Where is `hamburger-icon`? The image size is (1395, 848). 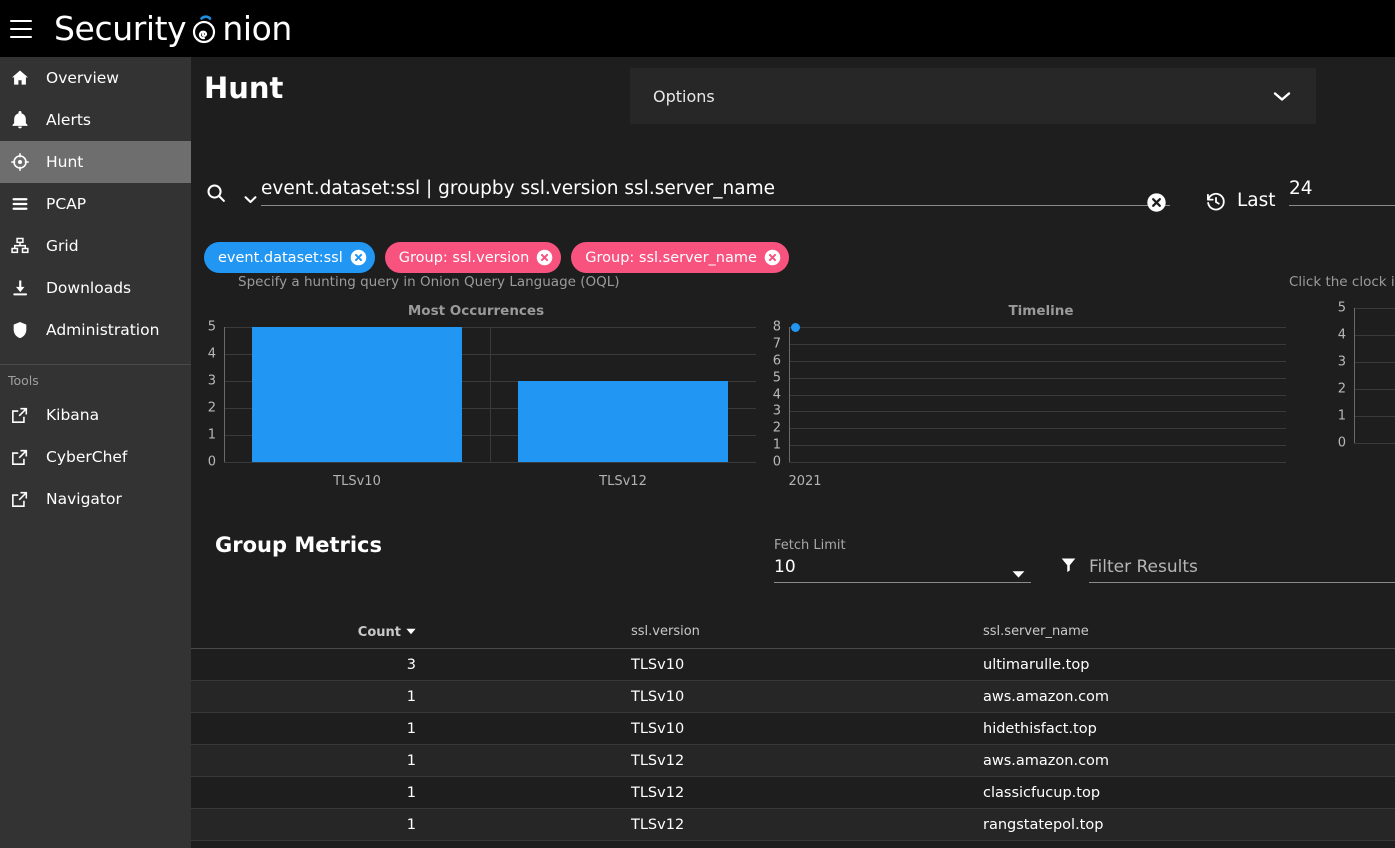
hamburger-icon is located at coordinates (21, 28).